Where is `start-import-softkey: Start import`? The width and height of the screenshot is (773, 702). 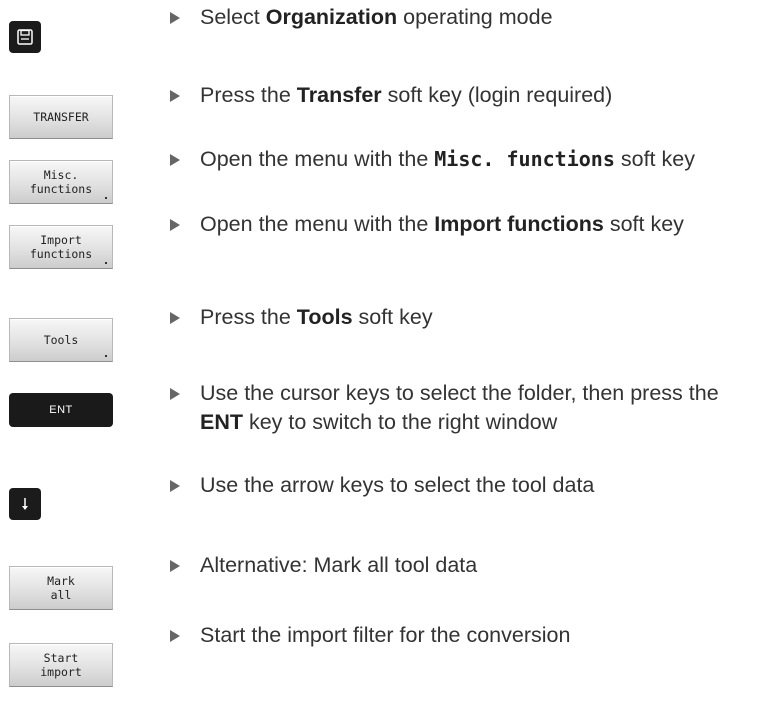 start-import-softkey: Start import is located at coordinates (61, 665).